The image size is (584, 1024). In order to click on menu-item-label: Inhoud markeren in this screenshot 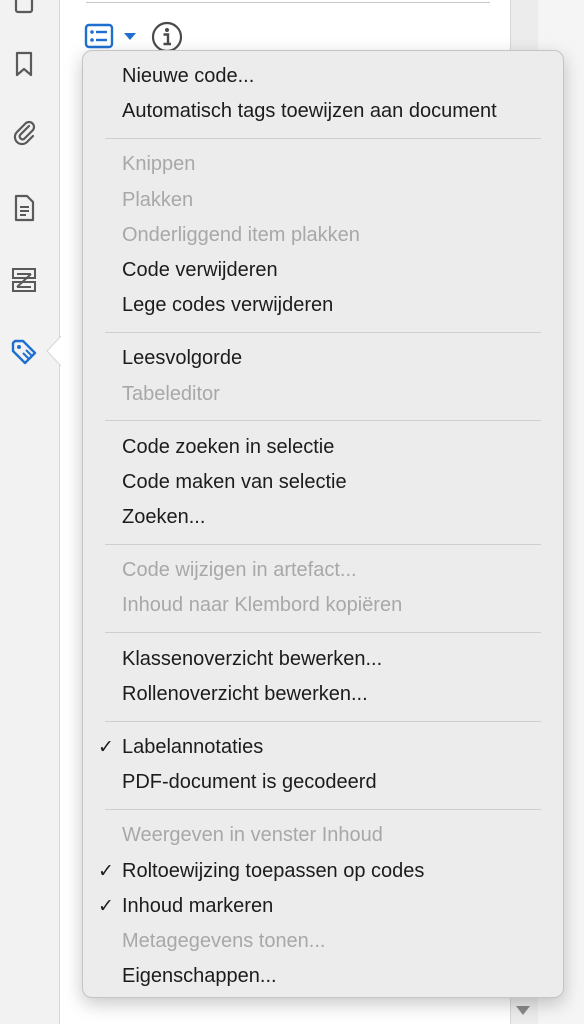, I will do `click(198, 905)`.